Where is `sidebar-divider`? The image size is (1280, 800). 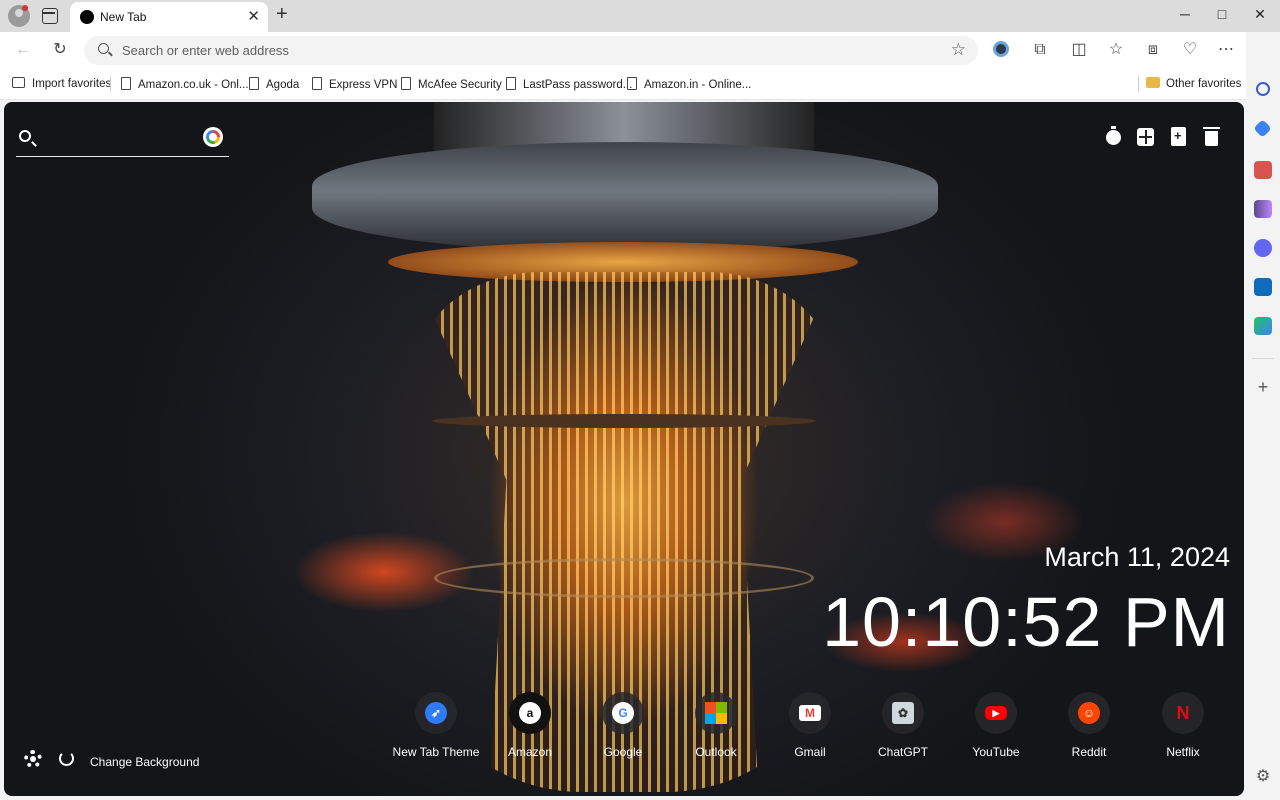
sidebar-divider is located at coordinates (1263, 358).